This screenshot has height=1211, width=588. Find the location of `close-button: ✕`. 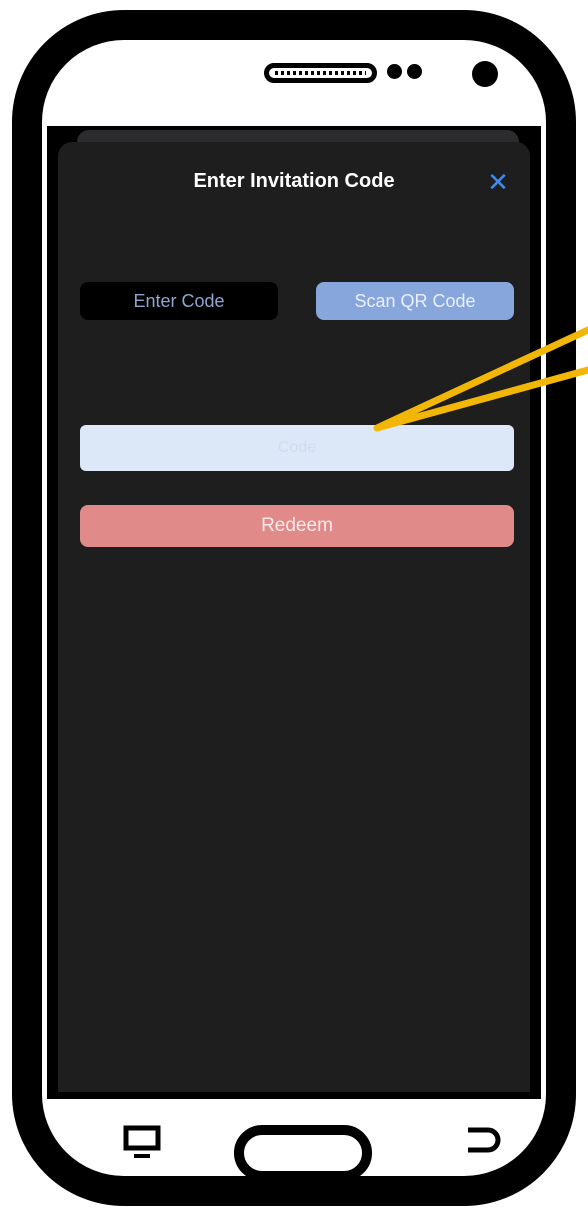

close-button: ✕ is located at coordinates (498, 182).